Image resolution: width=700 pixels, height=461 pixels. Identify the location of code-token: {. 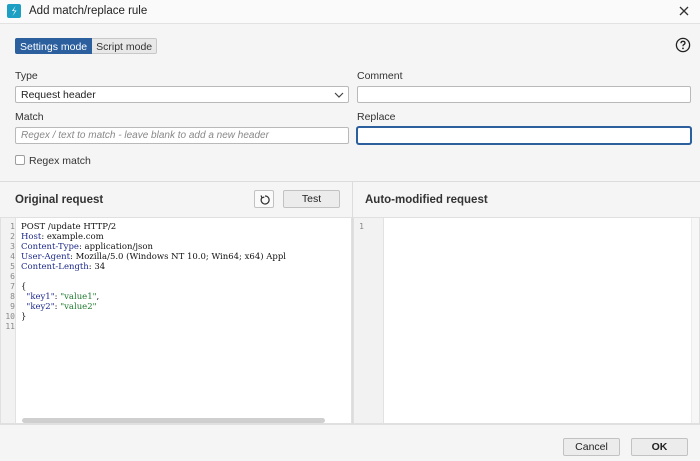
(24, 287).